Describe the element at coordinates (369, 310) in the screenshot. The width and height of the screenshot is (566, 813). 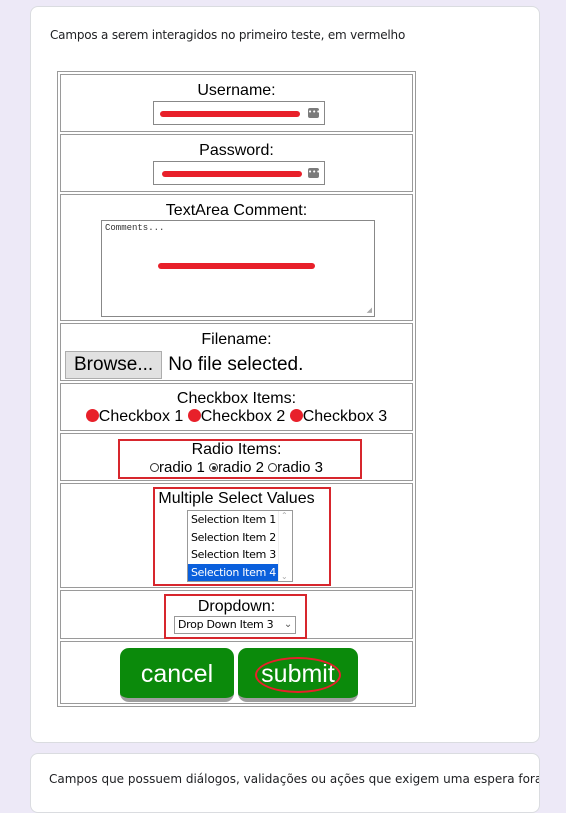
I see `resize-grip-icon: ◢` at that location.